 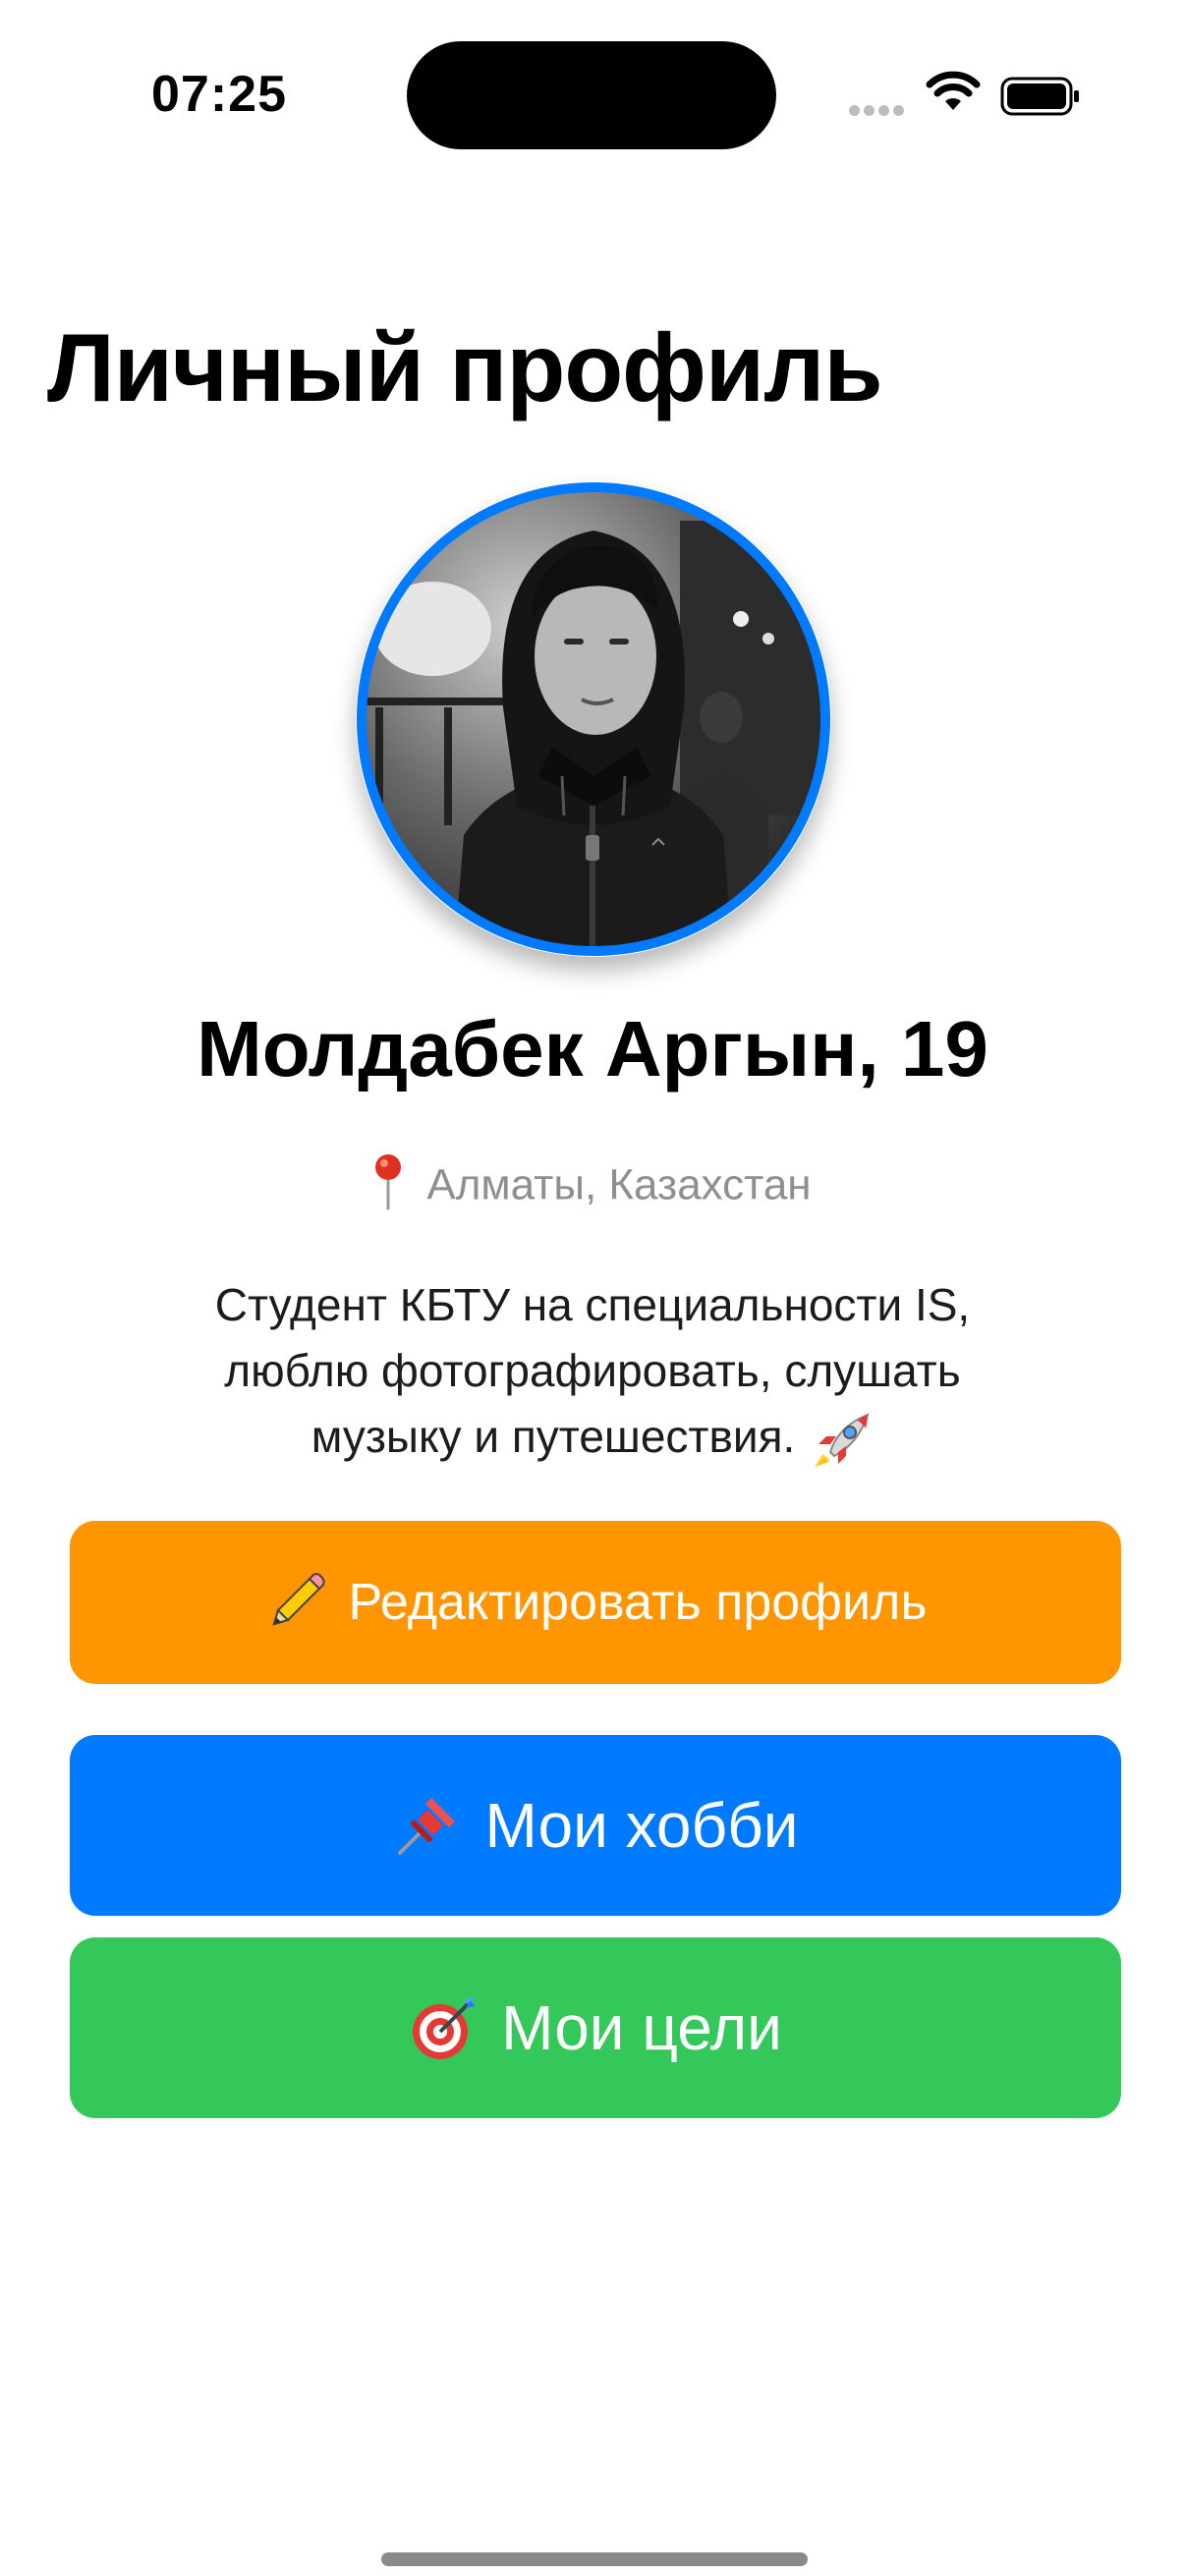 I want to click on pin-icon, so click(x=388, y=1182).